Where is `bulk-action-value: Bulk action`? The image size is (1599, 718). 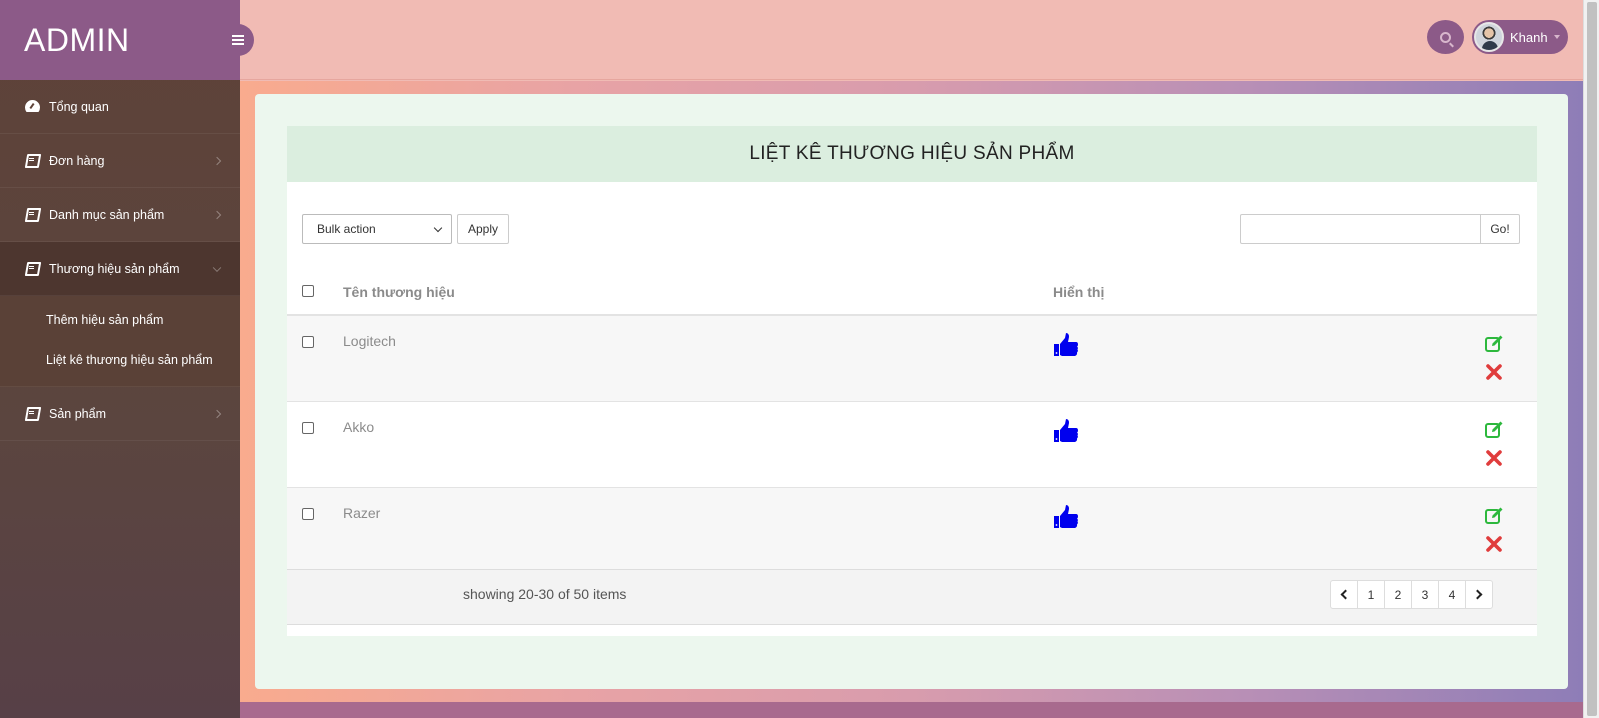 bulk-action-value: Bulk action is located at coordinates (346, 229).